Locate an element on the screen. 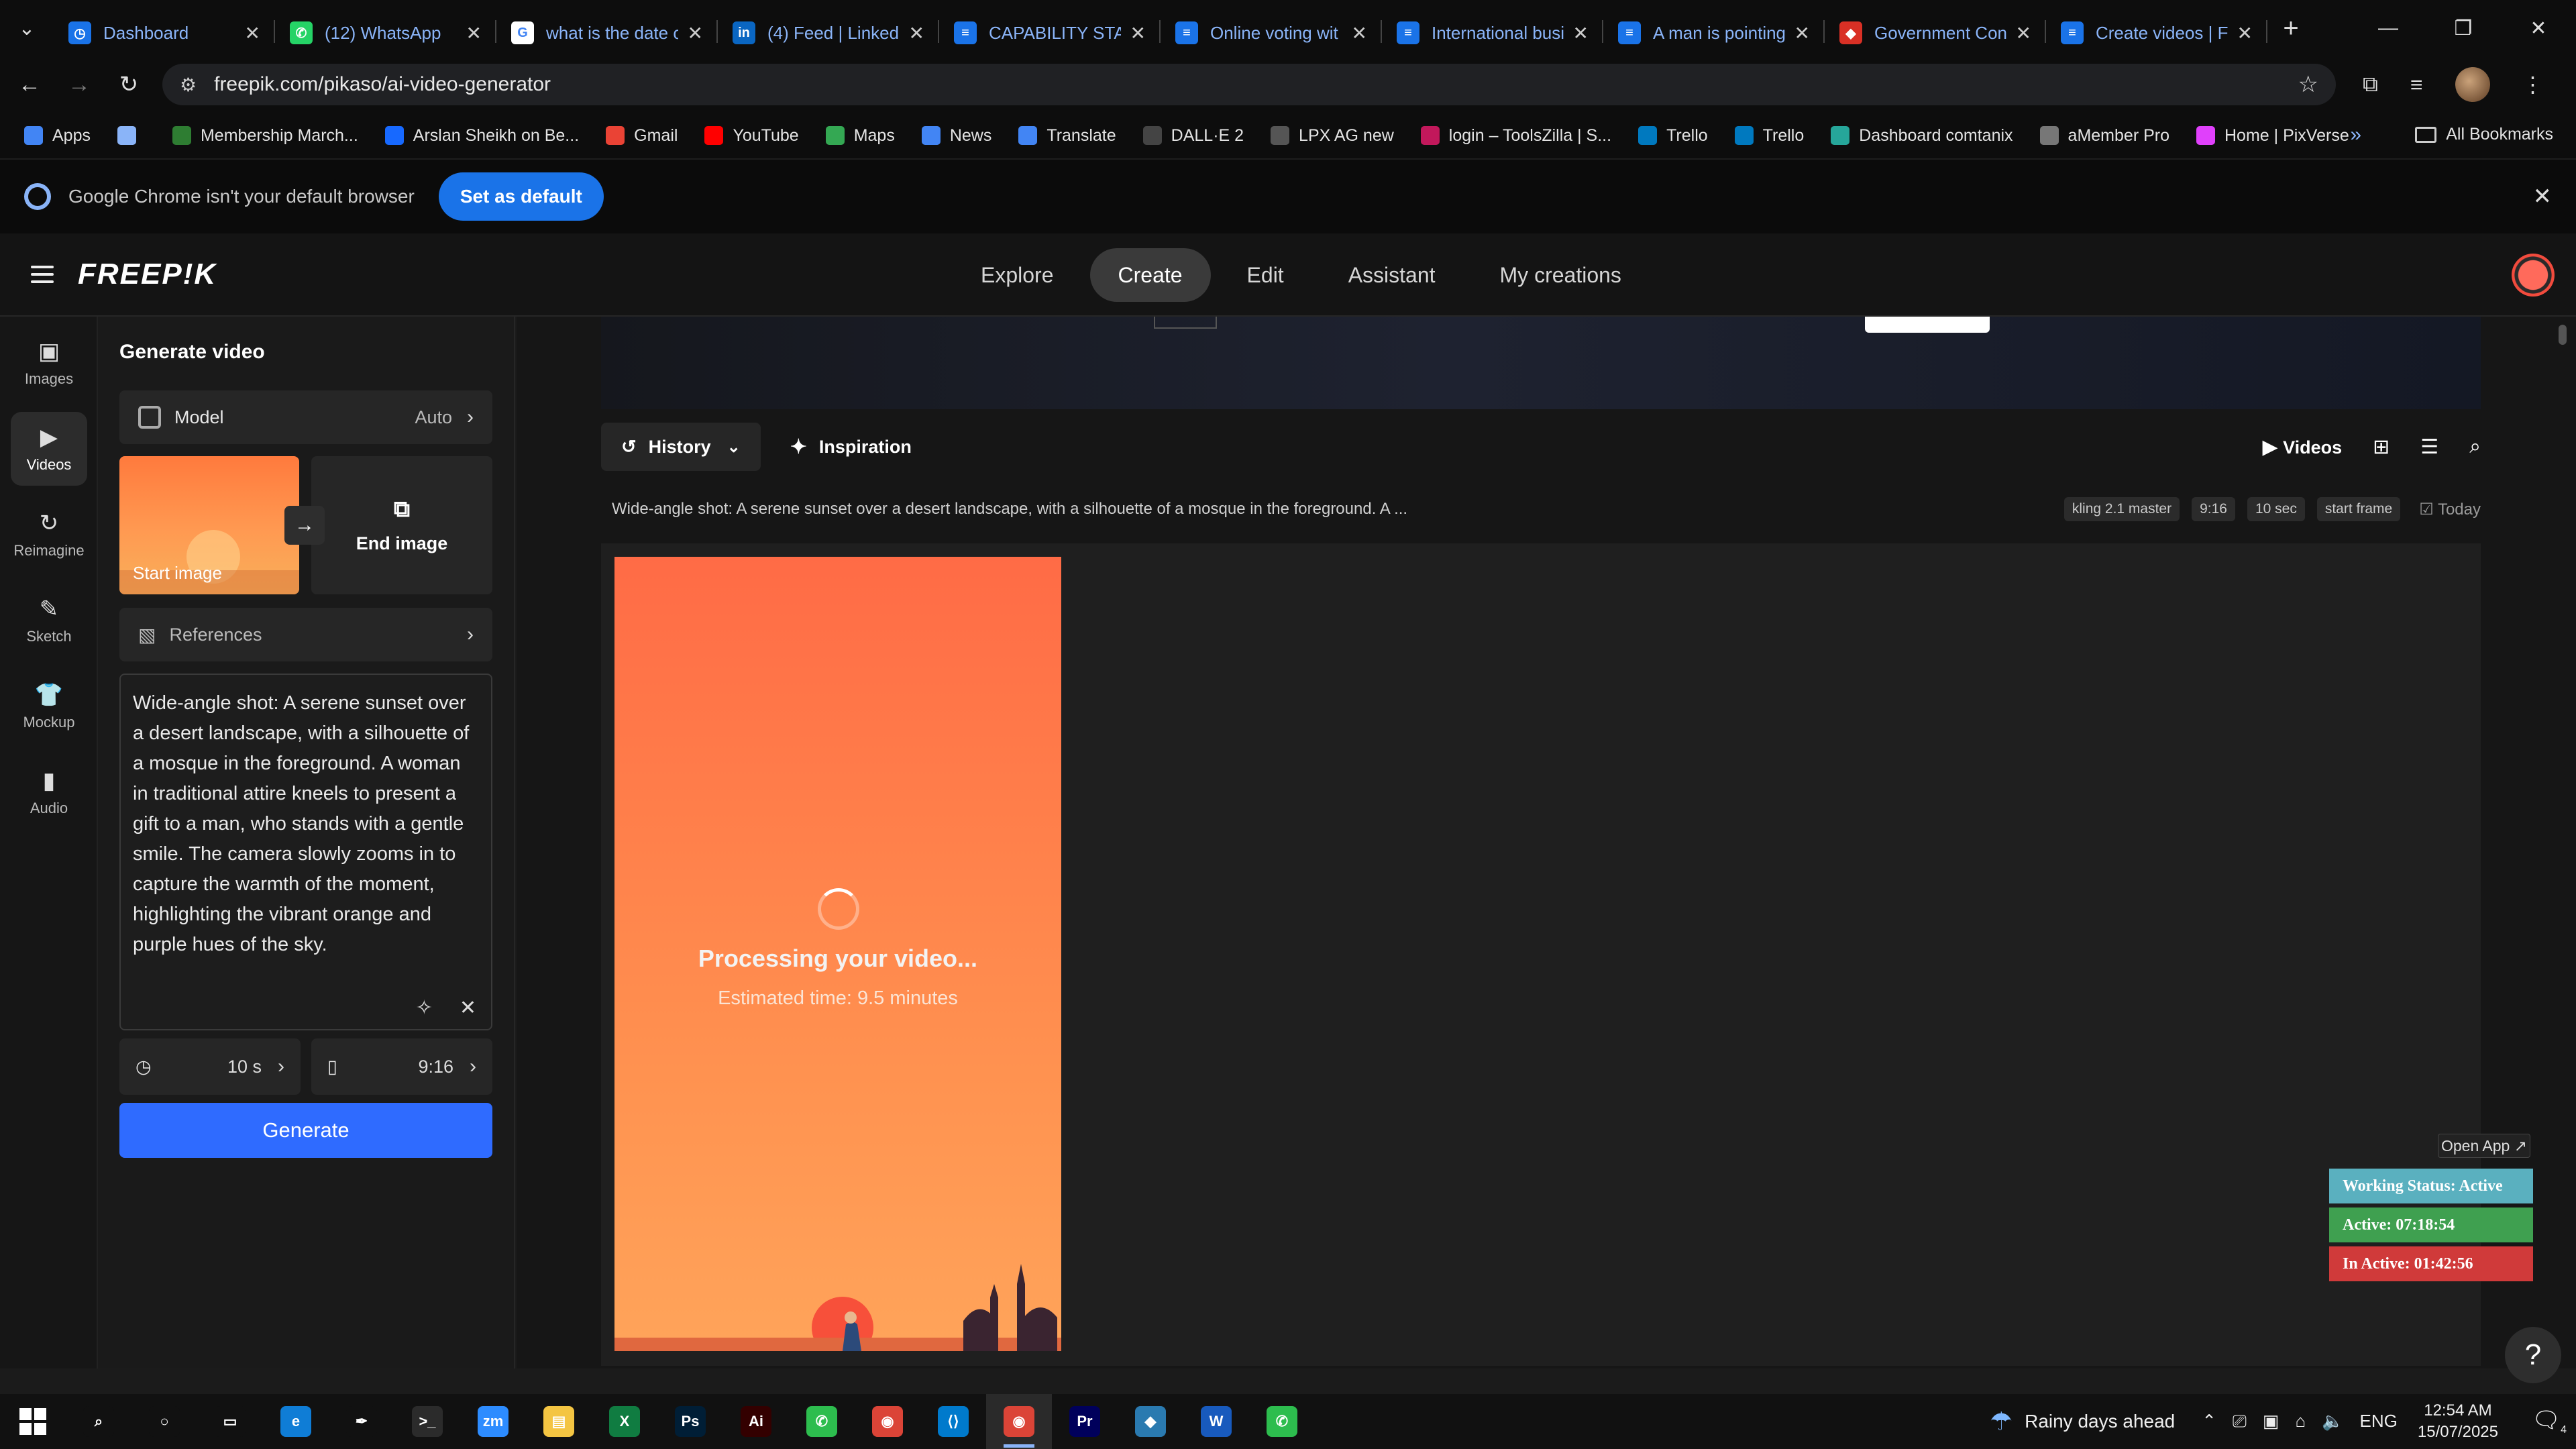 This screenshot has width=2576, height=1449. taskbar-app-cortana: ○ is located at coordinates (164, 1421).